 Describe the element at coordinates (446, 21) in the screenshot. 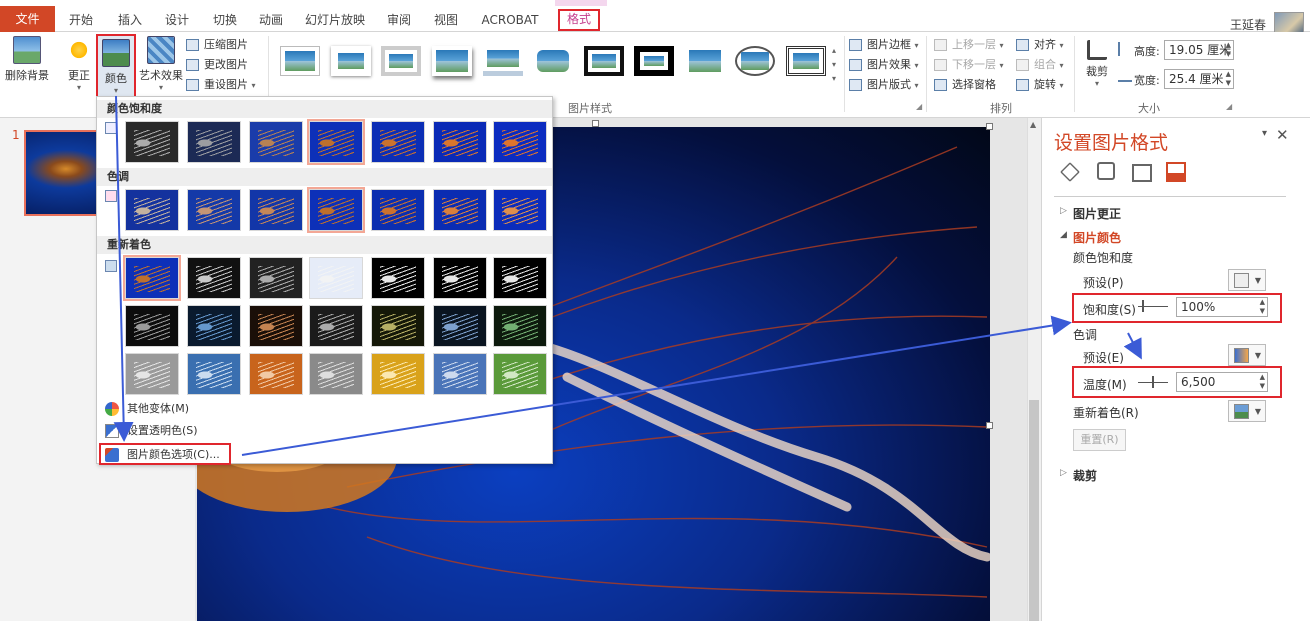

I see `tab-view: 视图` at that location.